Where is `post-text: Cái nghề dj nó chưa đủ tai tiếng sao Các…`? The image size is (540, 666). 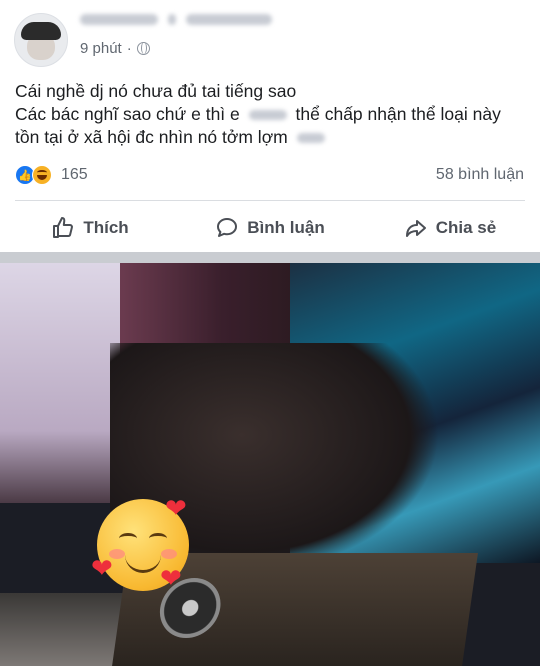
post-text: Cái nghề dj nó chưa đủ tai tiếng sao Các… is located at coordinates (272, 114).